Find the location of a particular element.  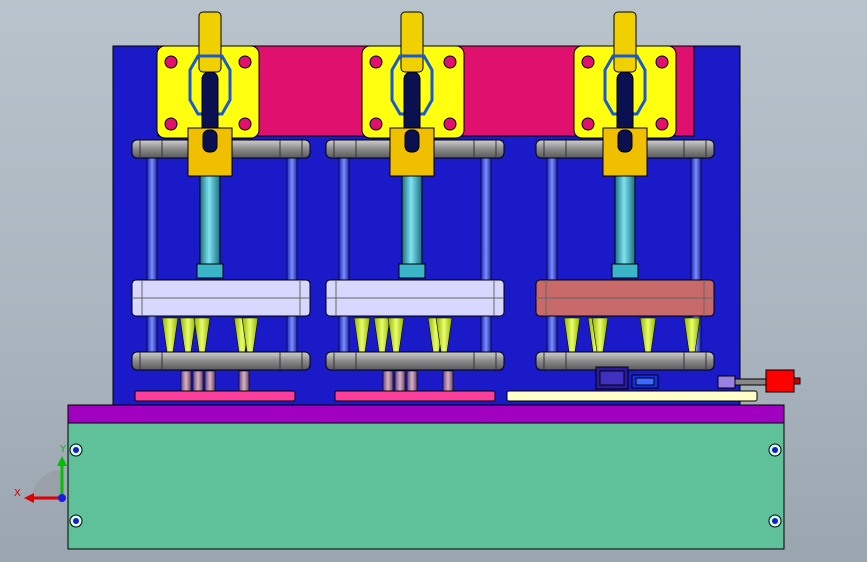

axis-triad-icon: X Y is located at coordinates (40, 473).